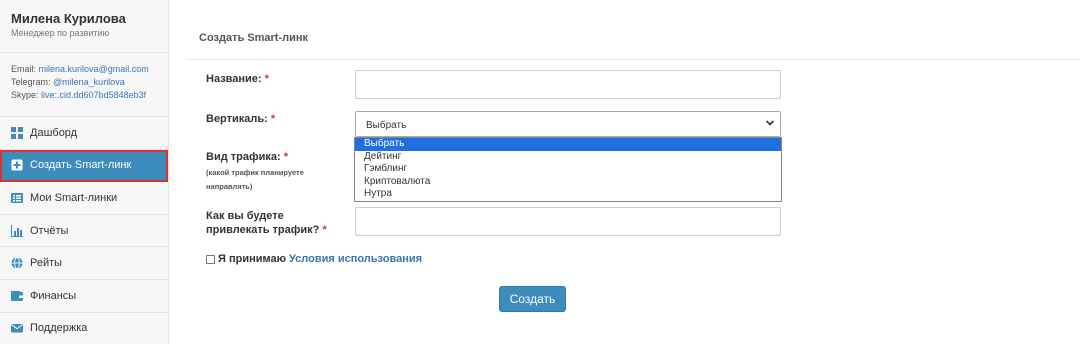  Describe the element at coordinates (633, 59) in the screenshot. I see `title-divider` at that location.